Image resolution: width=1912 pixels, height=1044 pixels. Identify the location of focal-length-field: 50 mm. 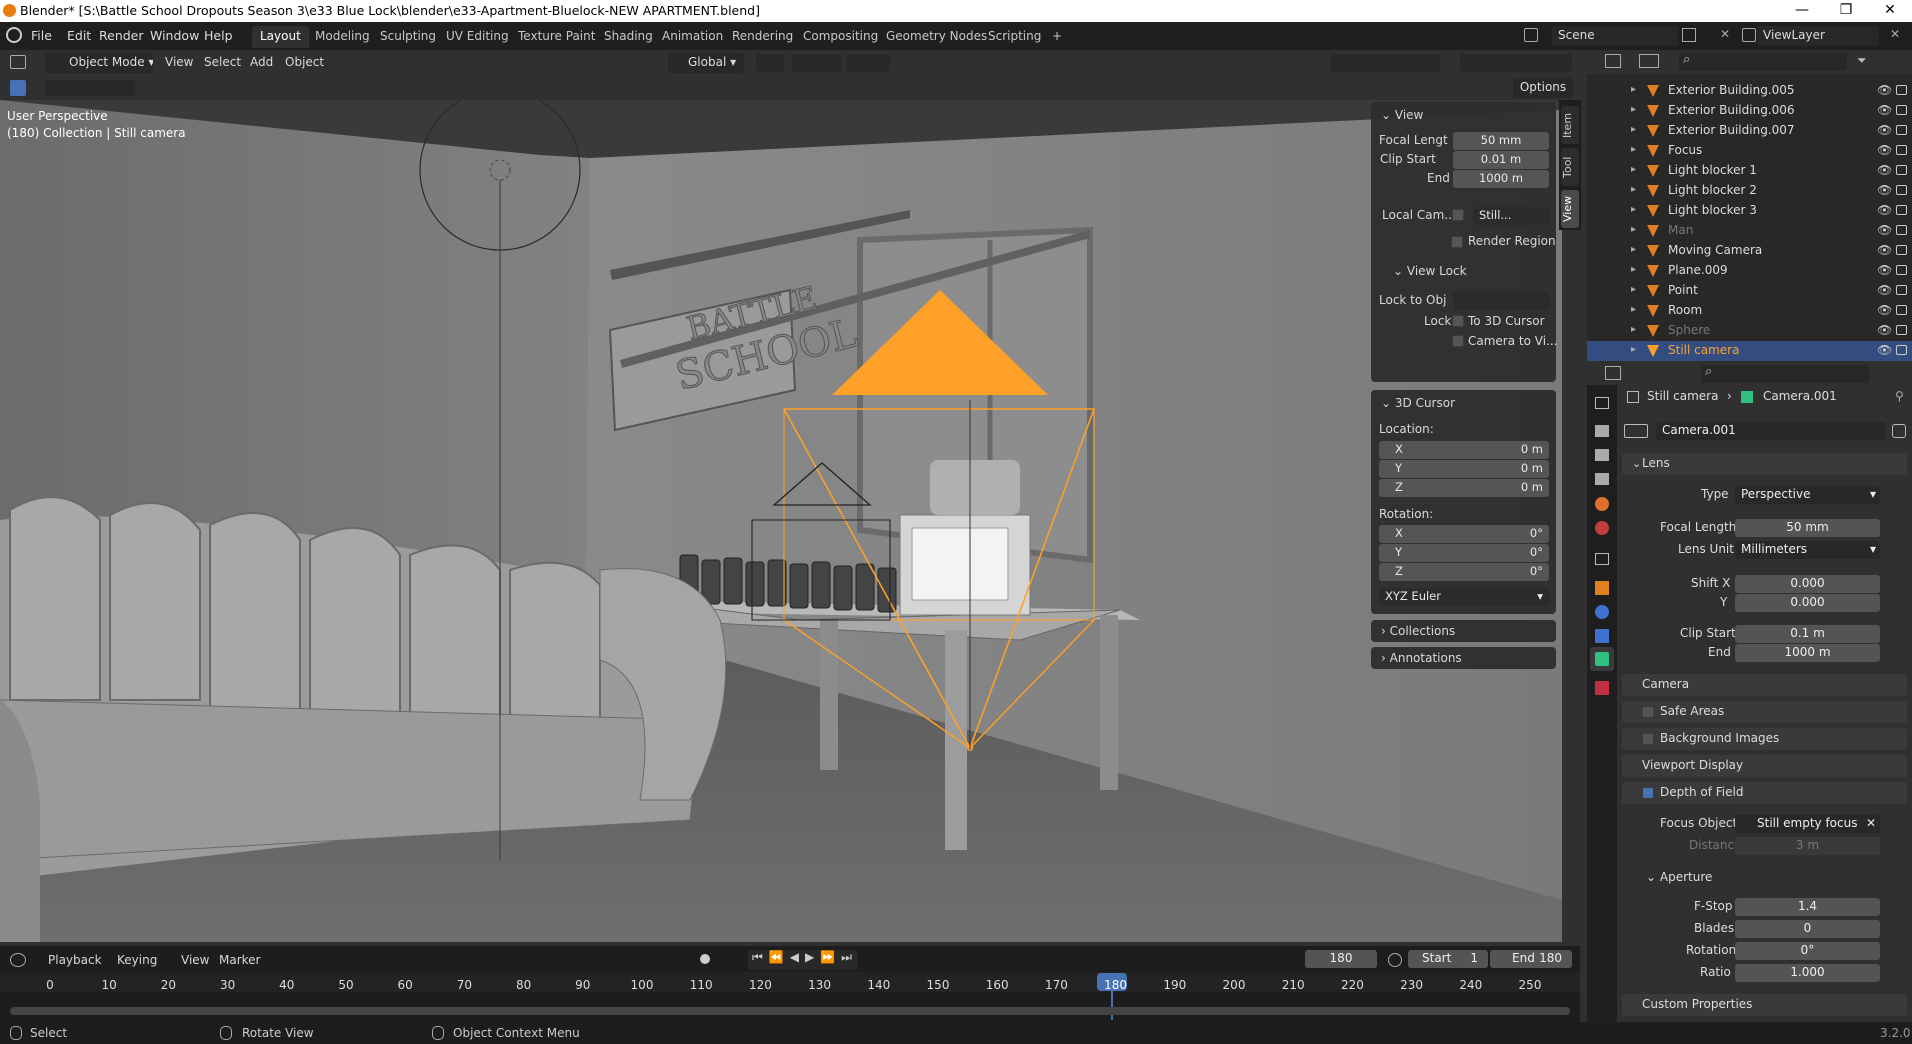
(1807, 528).